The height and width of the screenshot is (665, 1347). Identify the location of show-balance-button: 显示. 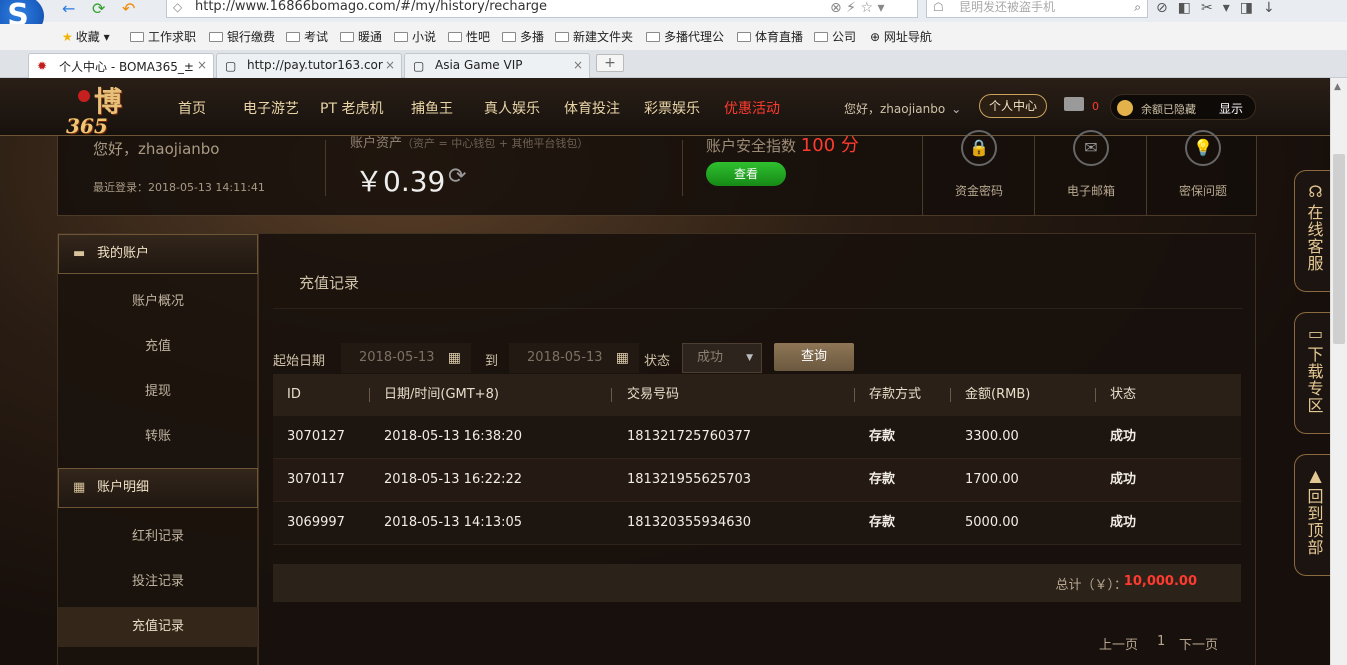
(1231, 108).